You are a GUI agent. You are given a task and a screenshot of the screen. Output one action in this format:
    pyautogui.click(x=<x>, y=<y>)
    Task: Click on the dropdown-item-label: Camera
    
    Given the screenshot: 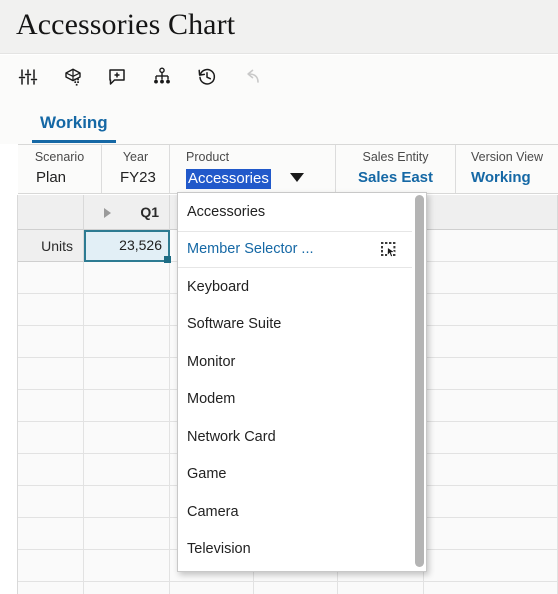 What is the action you would take?
    pyautogui.click(x=213, y=511)
    